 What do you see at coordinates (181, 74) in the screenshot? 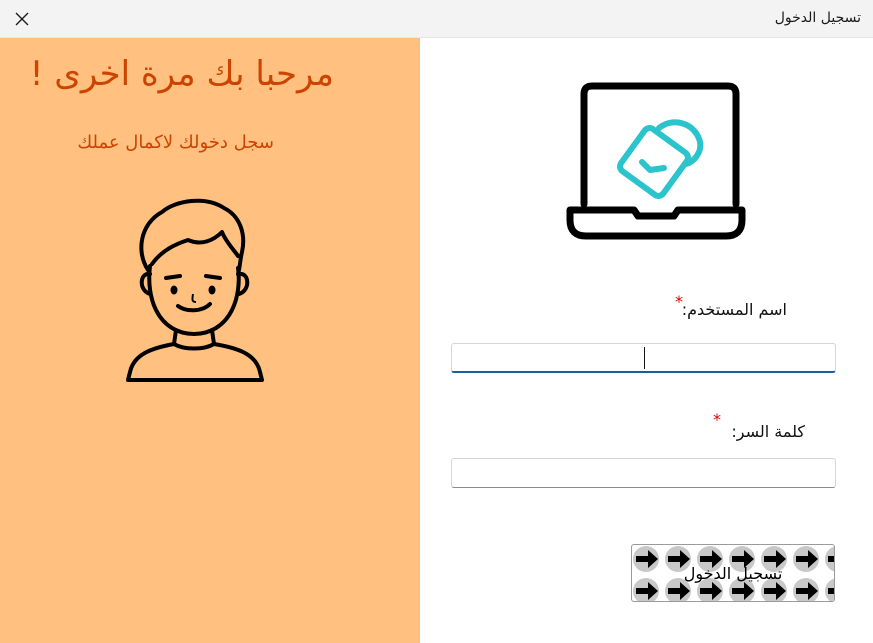
I see `welcome-title: مرحبا بك مرة اخرى !` at bounding box center [181, 74].